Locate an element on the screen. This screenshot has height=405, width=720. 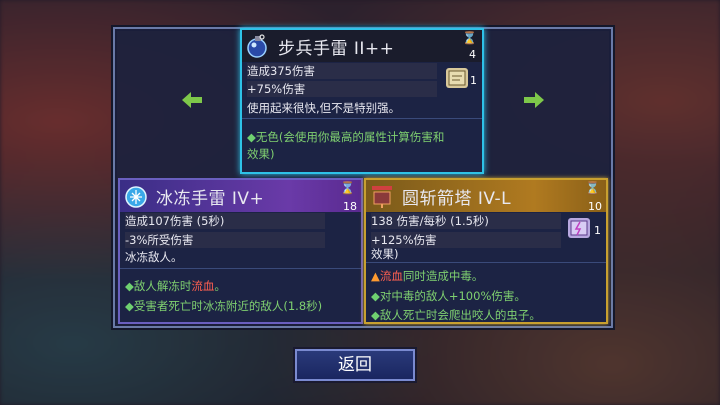
card-title-bar: 步兵手雷 II++ ⌛ 4 is located at coordinates (362, 46).